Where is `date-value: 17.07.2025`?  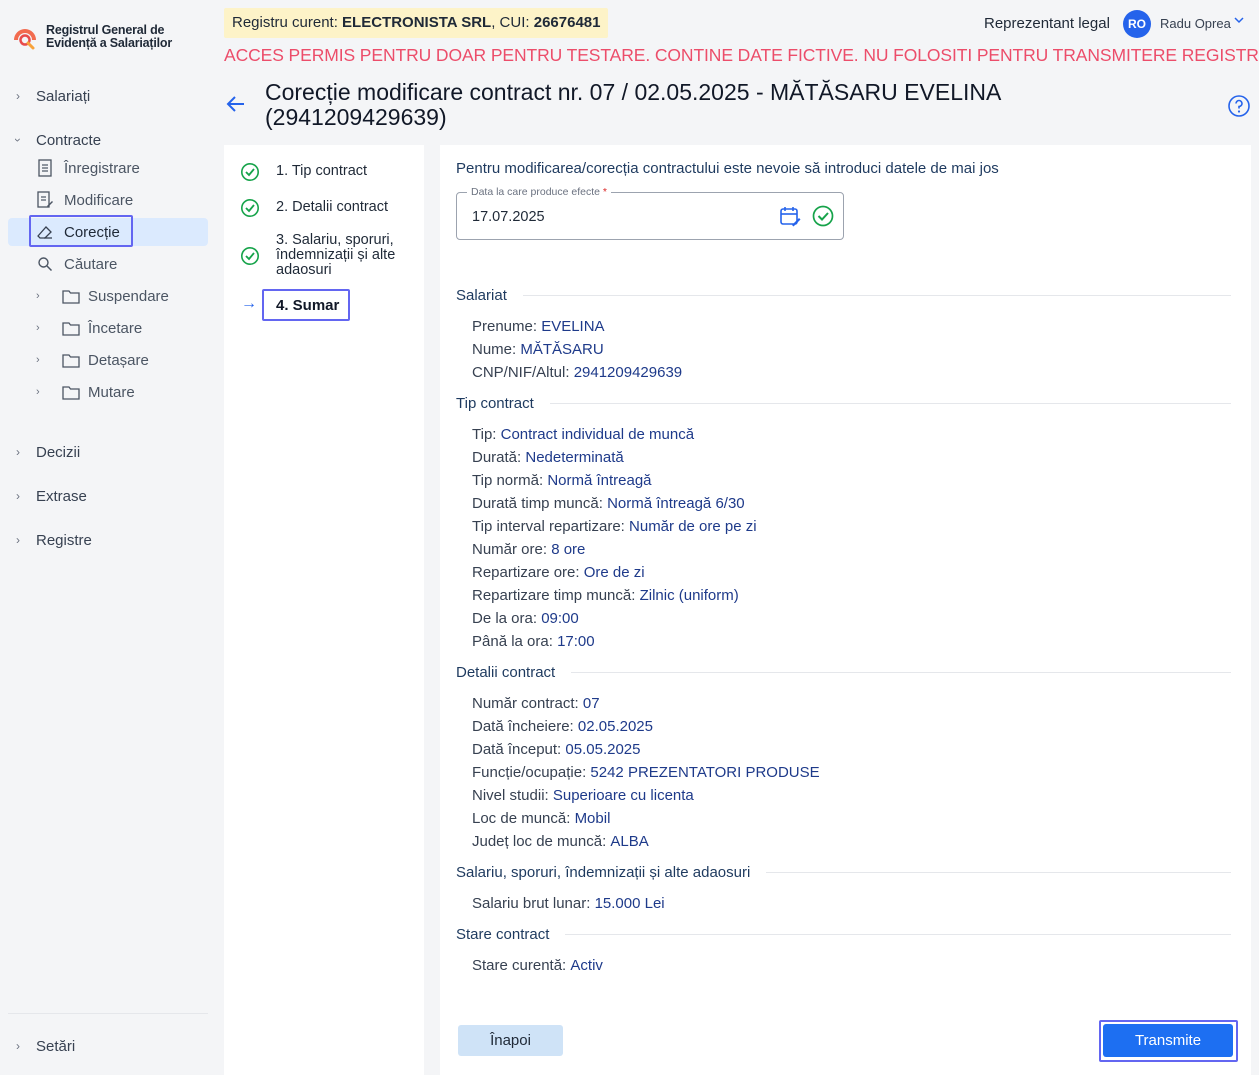
date-value: 17.07.2025 is located at coordinates (508, 217).